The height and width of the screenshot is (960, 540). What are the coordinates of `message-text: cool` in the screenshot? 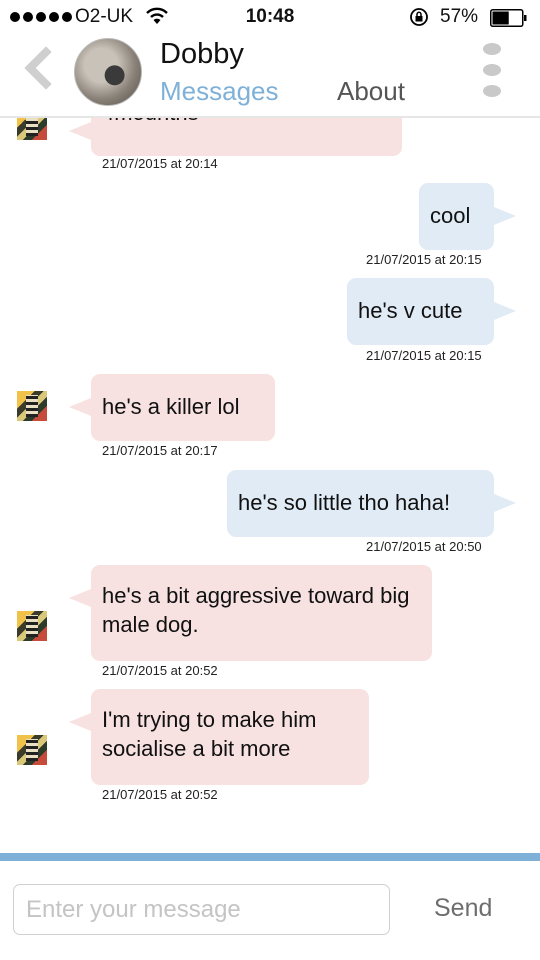 It's located at (450, 215).